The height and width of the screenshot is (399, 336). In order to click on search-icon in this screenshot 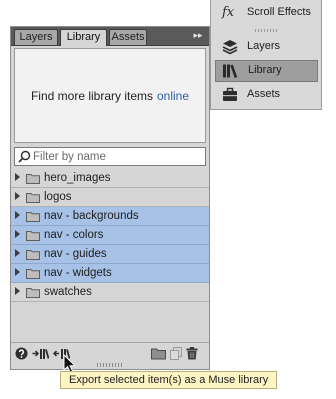, I will do `click(24, 156)`.